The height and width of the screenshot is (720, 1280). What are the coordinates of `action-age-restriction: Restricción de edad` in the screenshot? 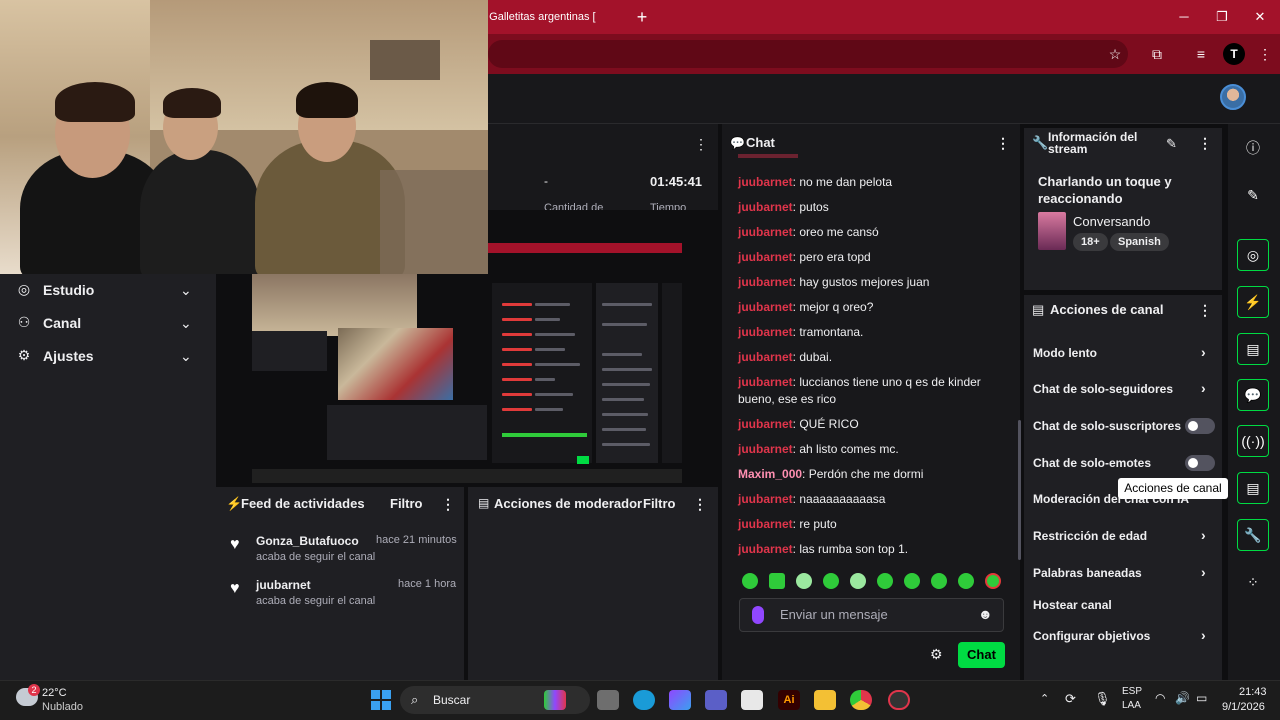 It's located at (1090, 536).